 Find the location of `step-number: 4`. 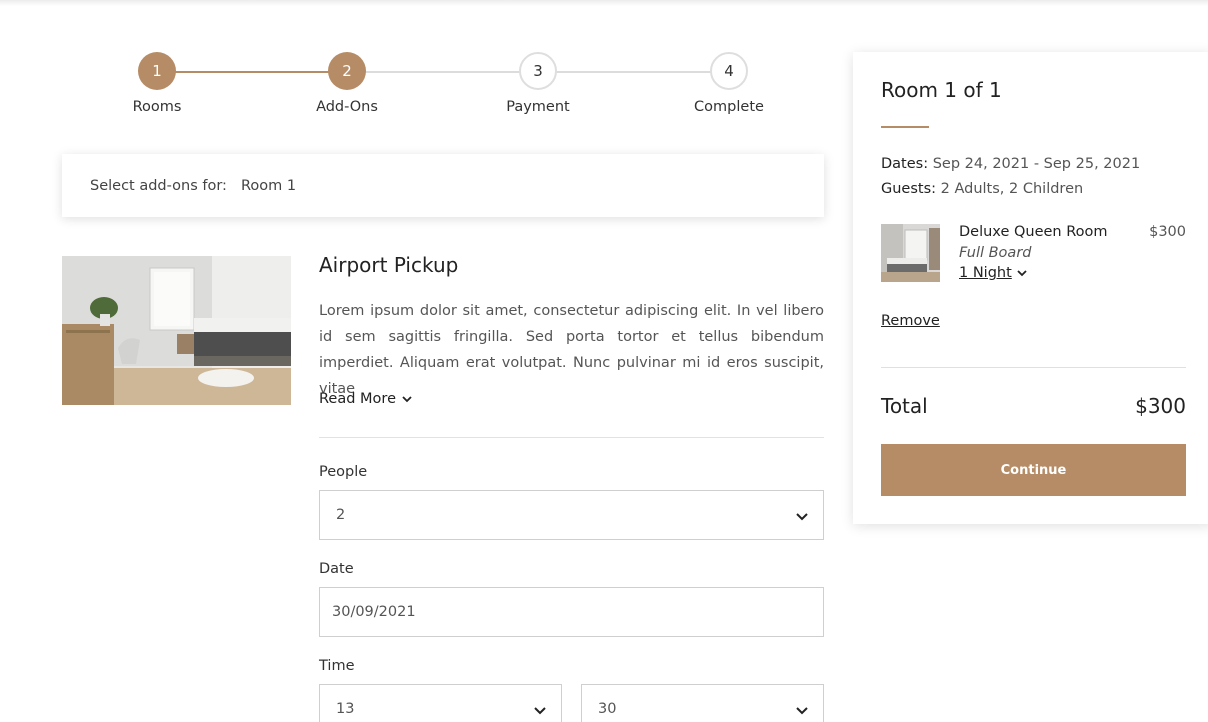

step-number: 4 is located at coordinates (729, 71).